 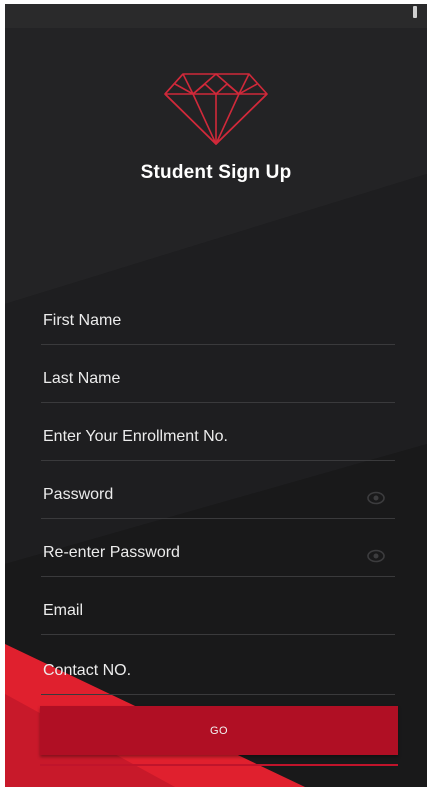 I want to click on first-name-field: First Name, so click(x=218, y=324).